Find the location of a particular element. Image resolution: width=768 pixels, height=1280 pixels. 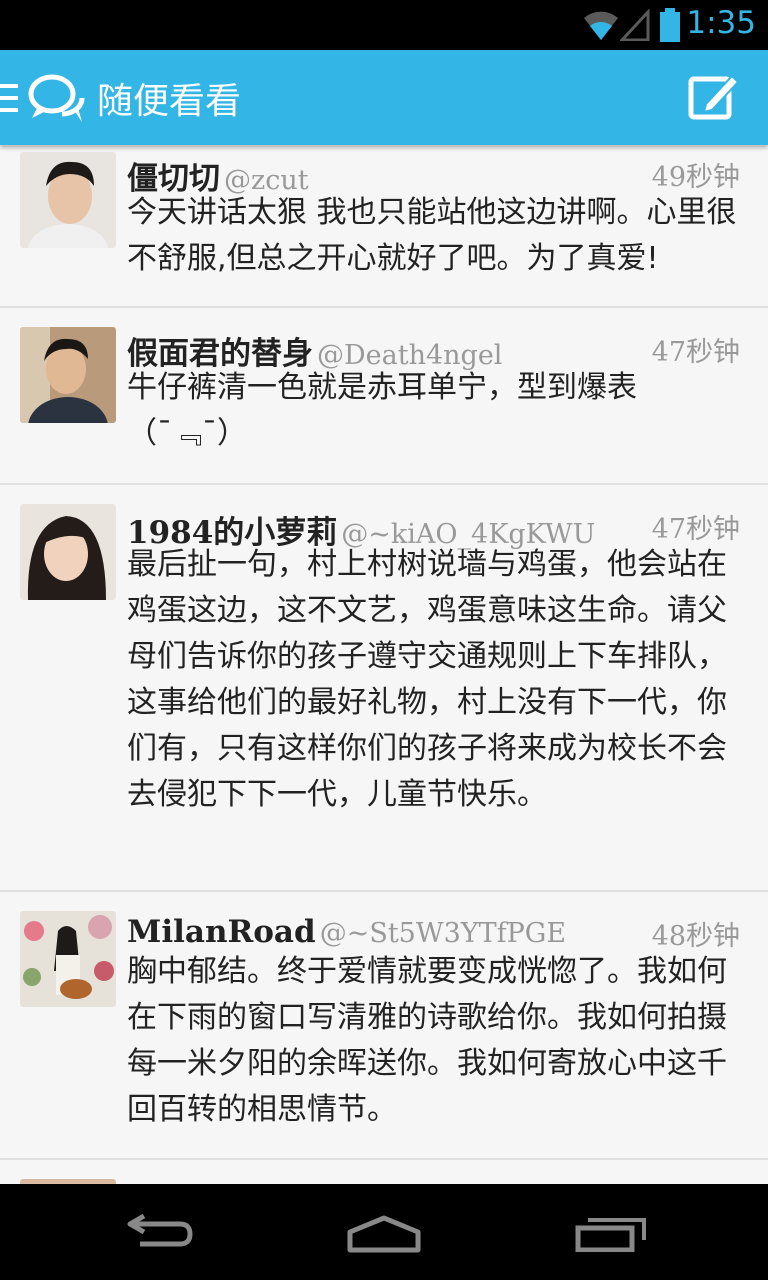

wifi-icon is located at coordinates (601, 27).